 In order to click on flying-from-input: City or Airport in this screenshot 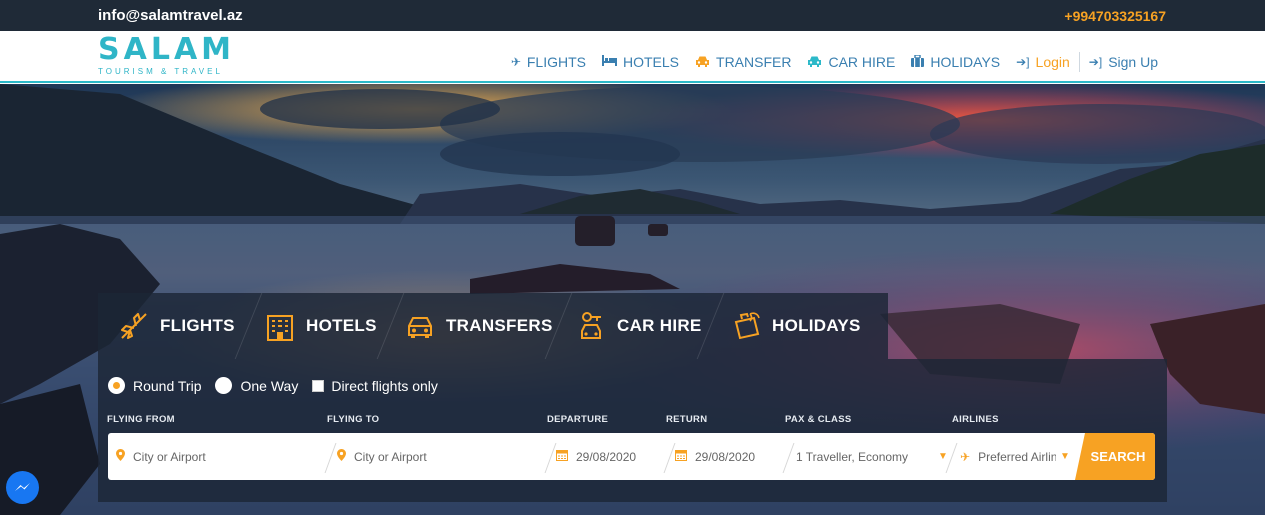, I will do `click(218, 456)`.